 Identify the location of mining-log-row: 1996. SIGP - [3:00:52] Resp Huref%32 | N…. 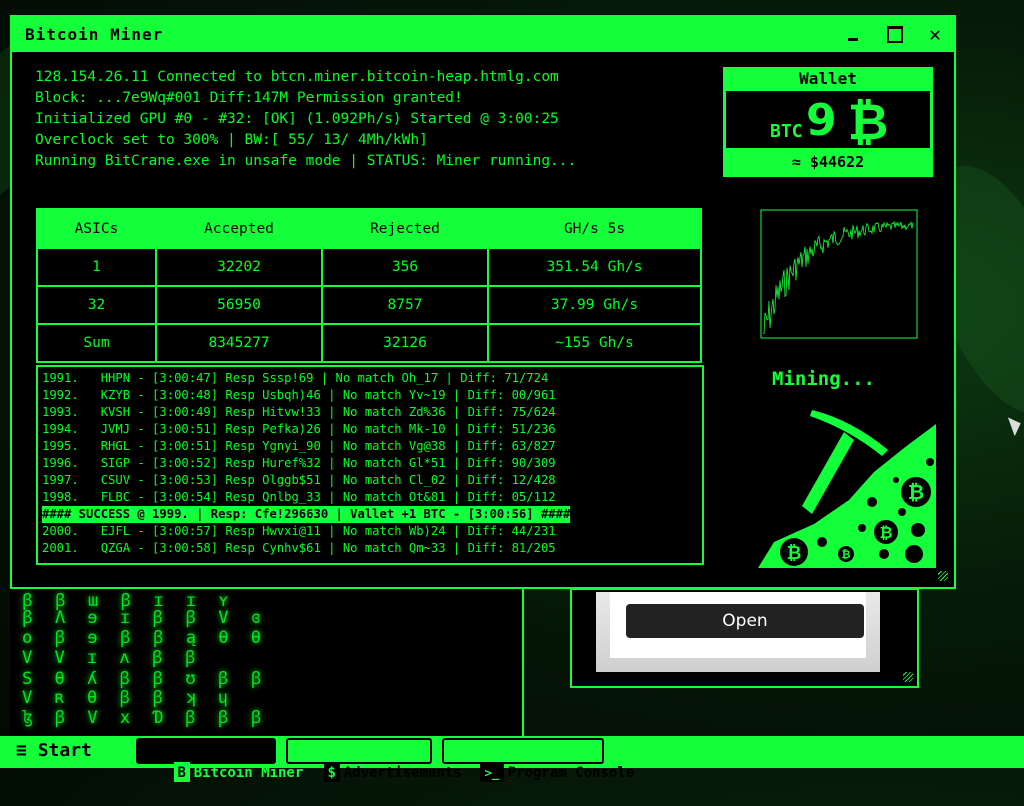
(299, 463).